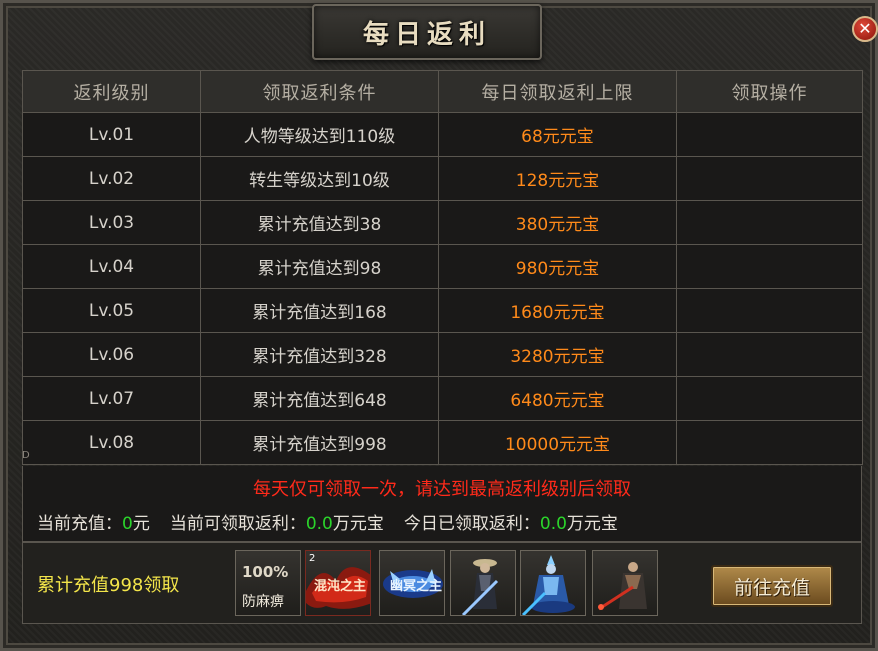 The width and height of the screenshot is (878, 651). I want to click on row-reward: 68元元宝, so click(557, 134).